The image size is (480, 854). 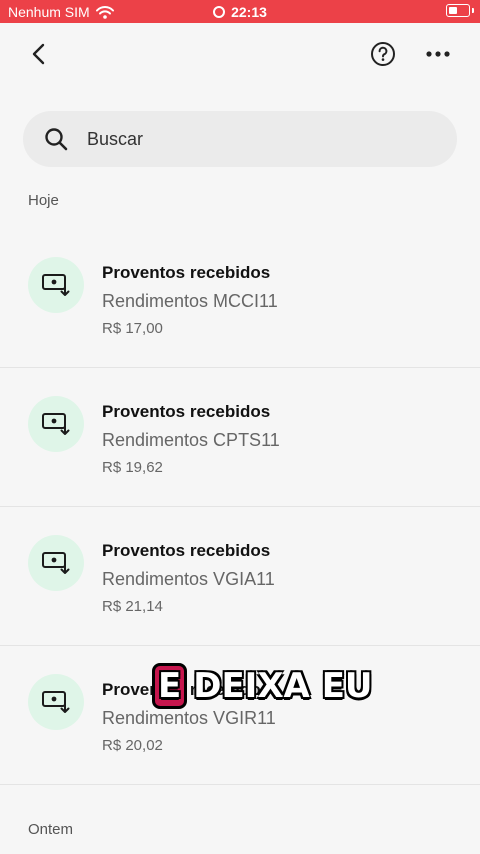 I want to click on back-button, so click(x=39, y=54).